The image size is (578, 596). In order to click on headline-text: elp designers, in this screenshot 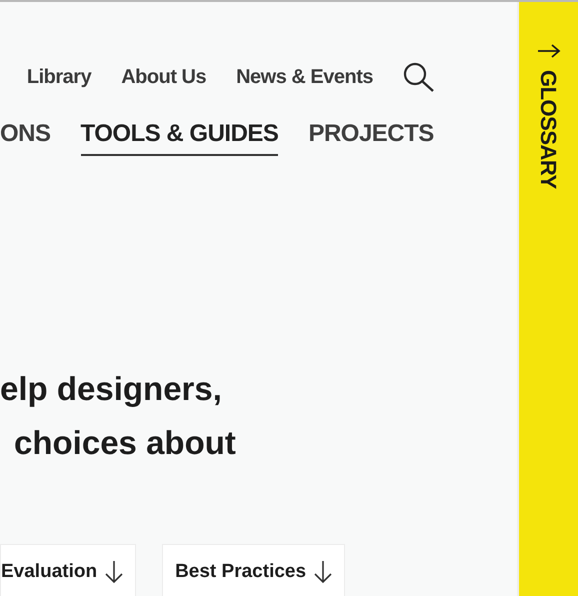, I will do `click(111, 389)`.